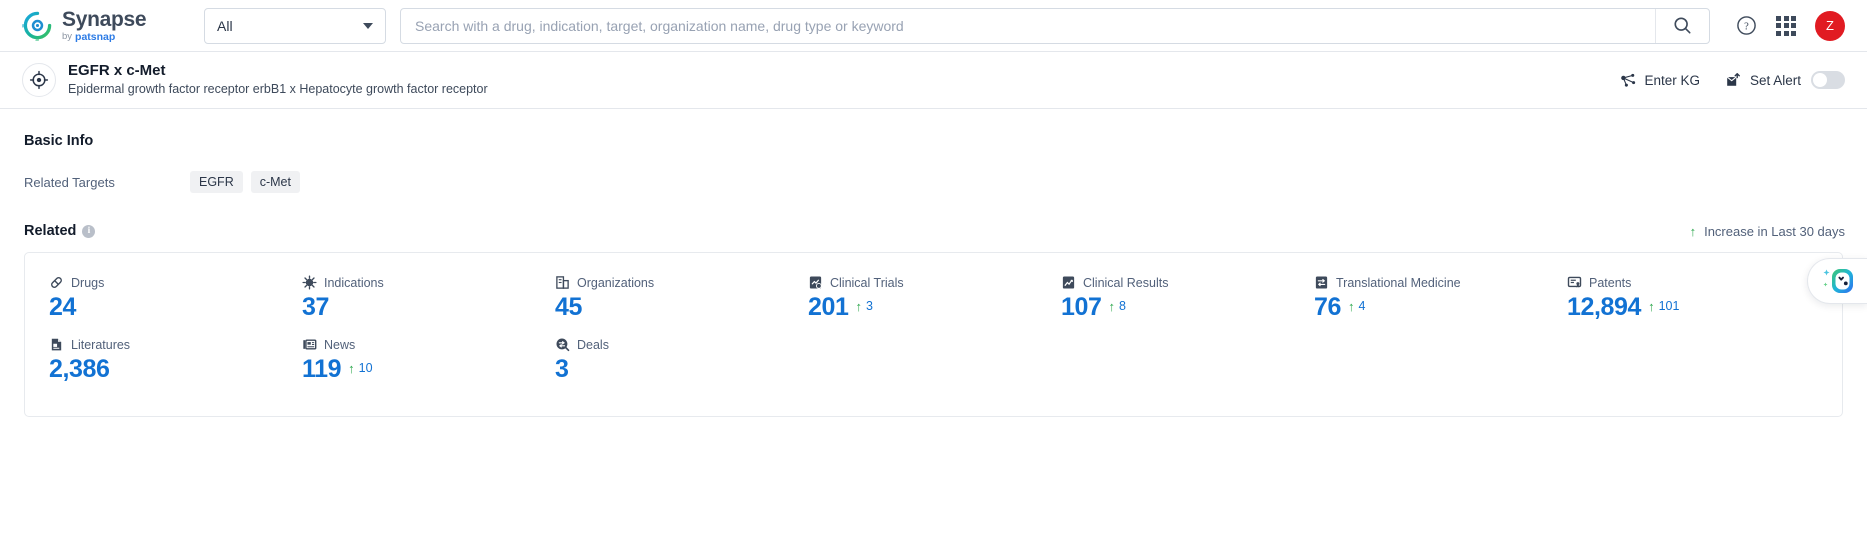 The height and width of the screenshot is (540, 1867). I want to click on set-alert-toggle, so click(1828, 80).